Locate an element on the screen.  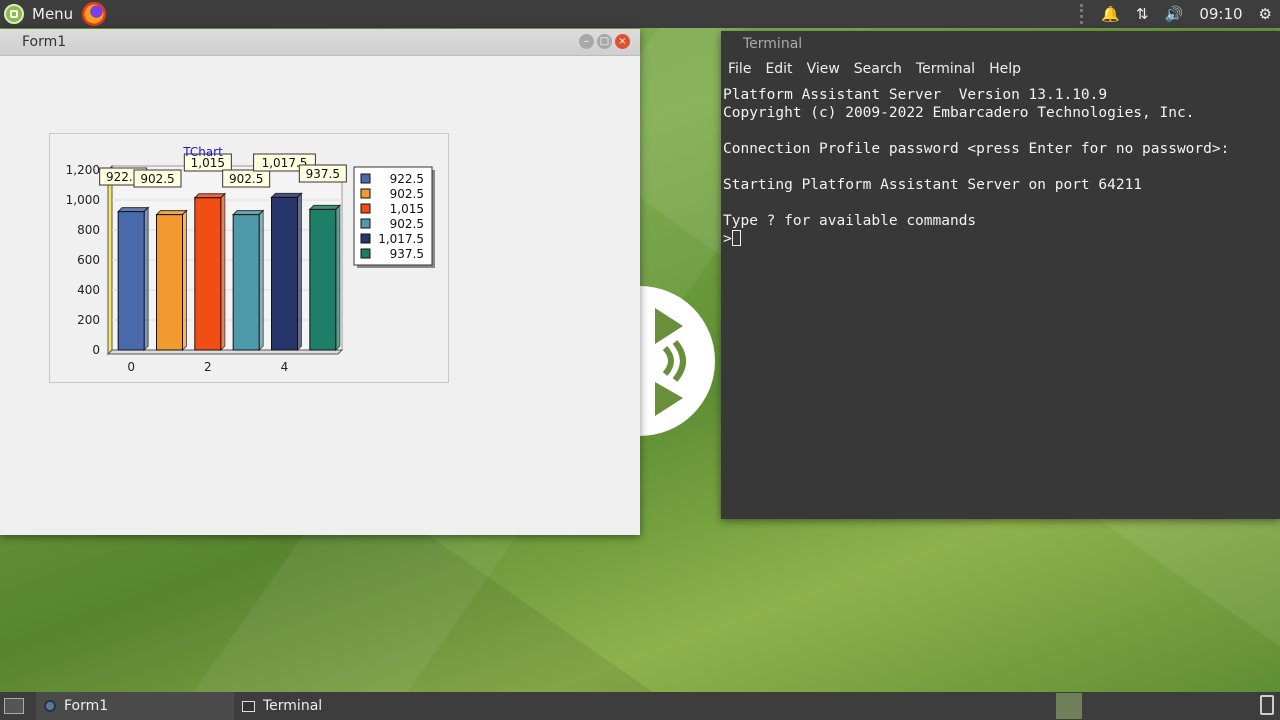
menu-label: Menu is located at coordinates (53, 14).